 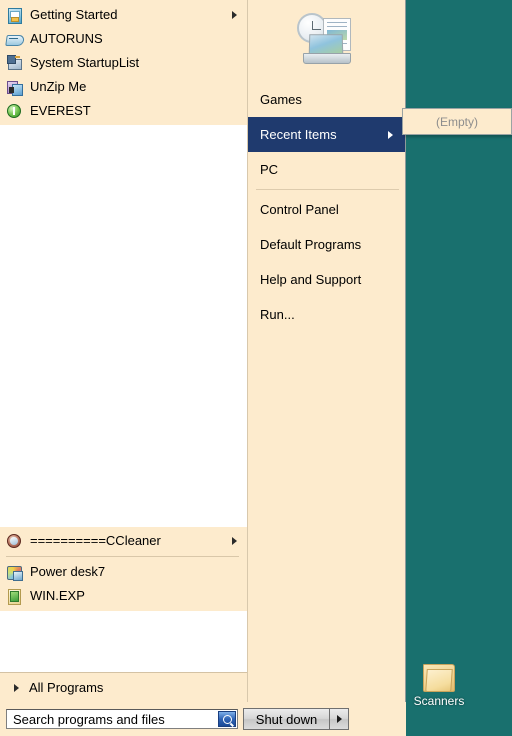 I want to click on menu-item-unzip-me: UnZip Me, so click(x=123, y=87).